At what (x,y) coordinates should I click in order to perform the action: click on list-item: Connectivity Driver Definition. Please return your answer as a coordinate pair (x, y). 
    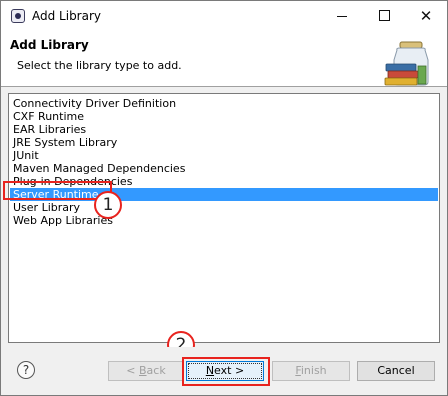
    Looking at the image, I should click on (224, 103).